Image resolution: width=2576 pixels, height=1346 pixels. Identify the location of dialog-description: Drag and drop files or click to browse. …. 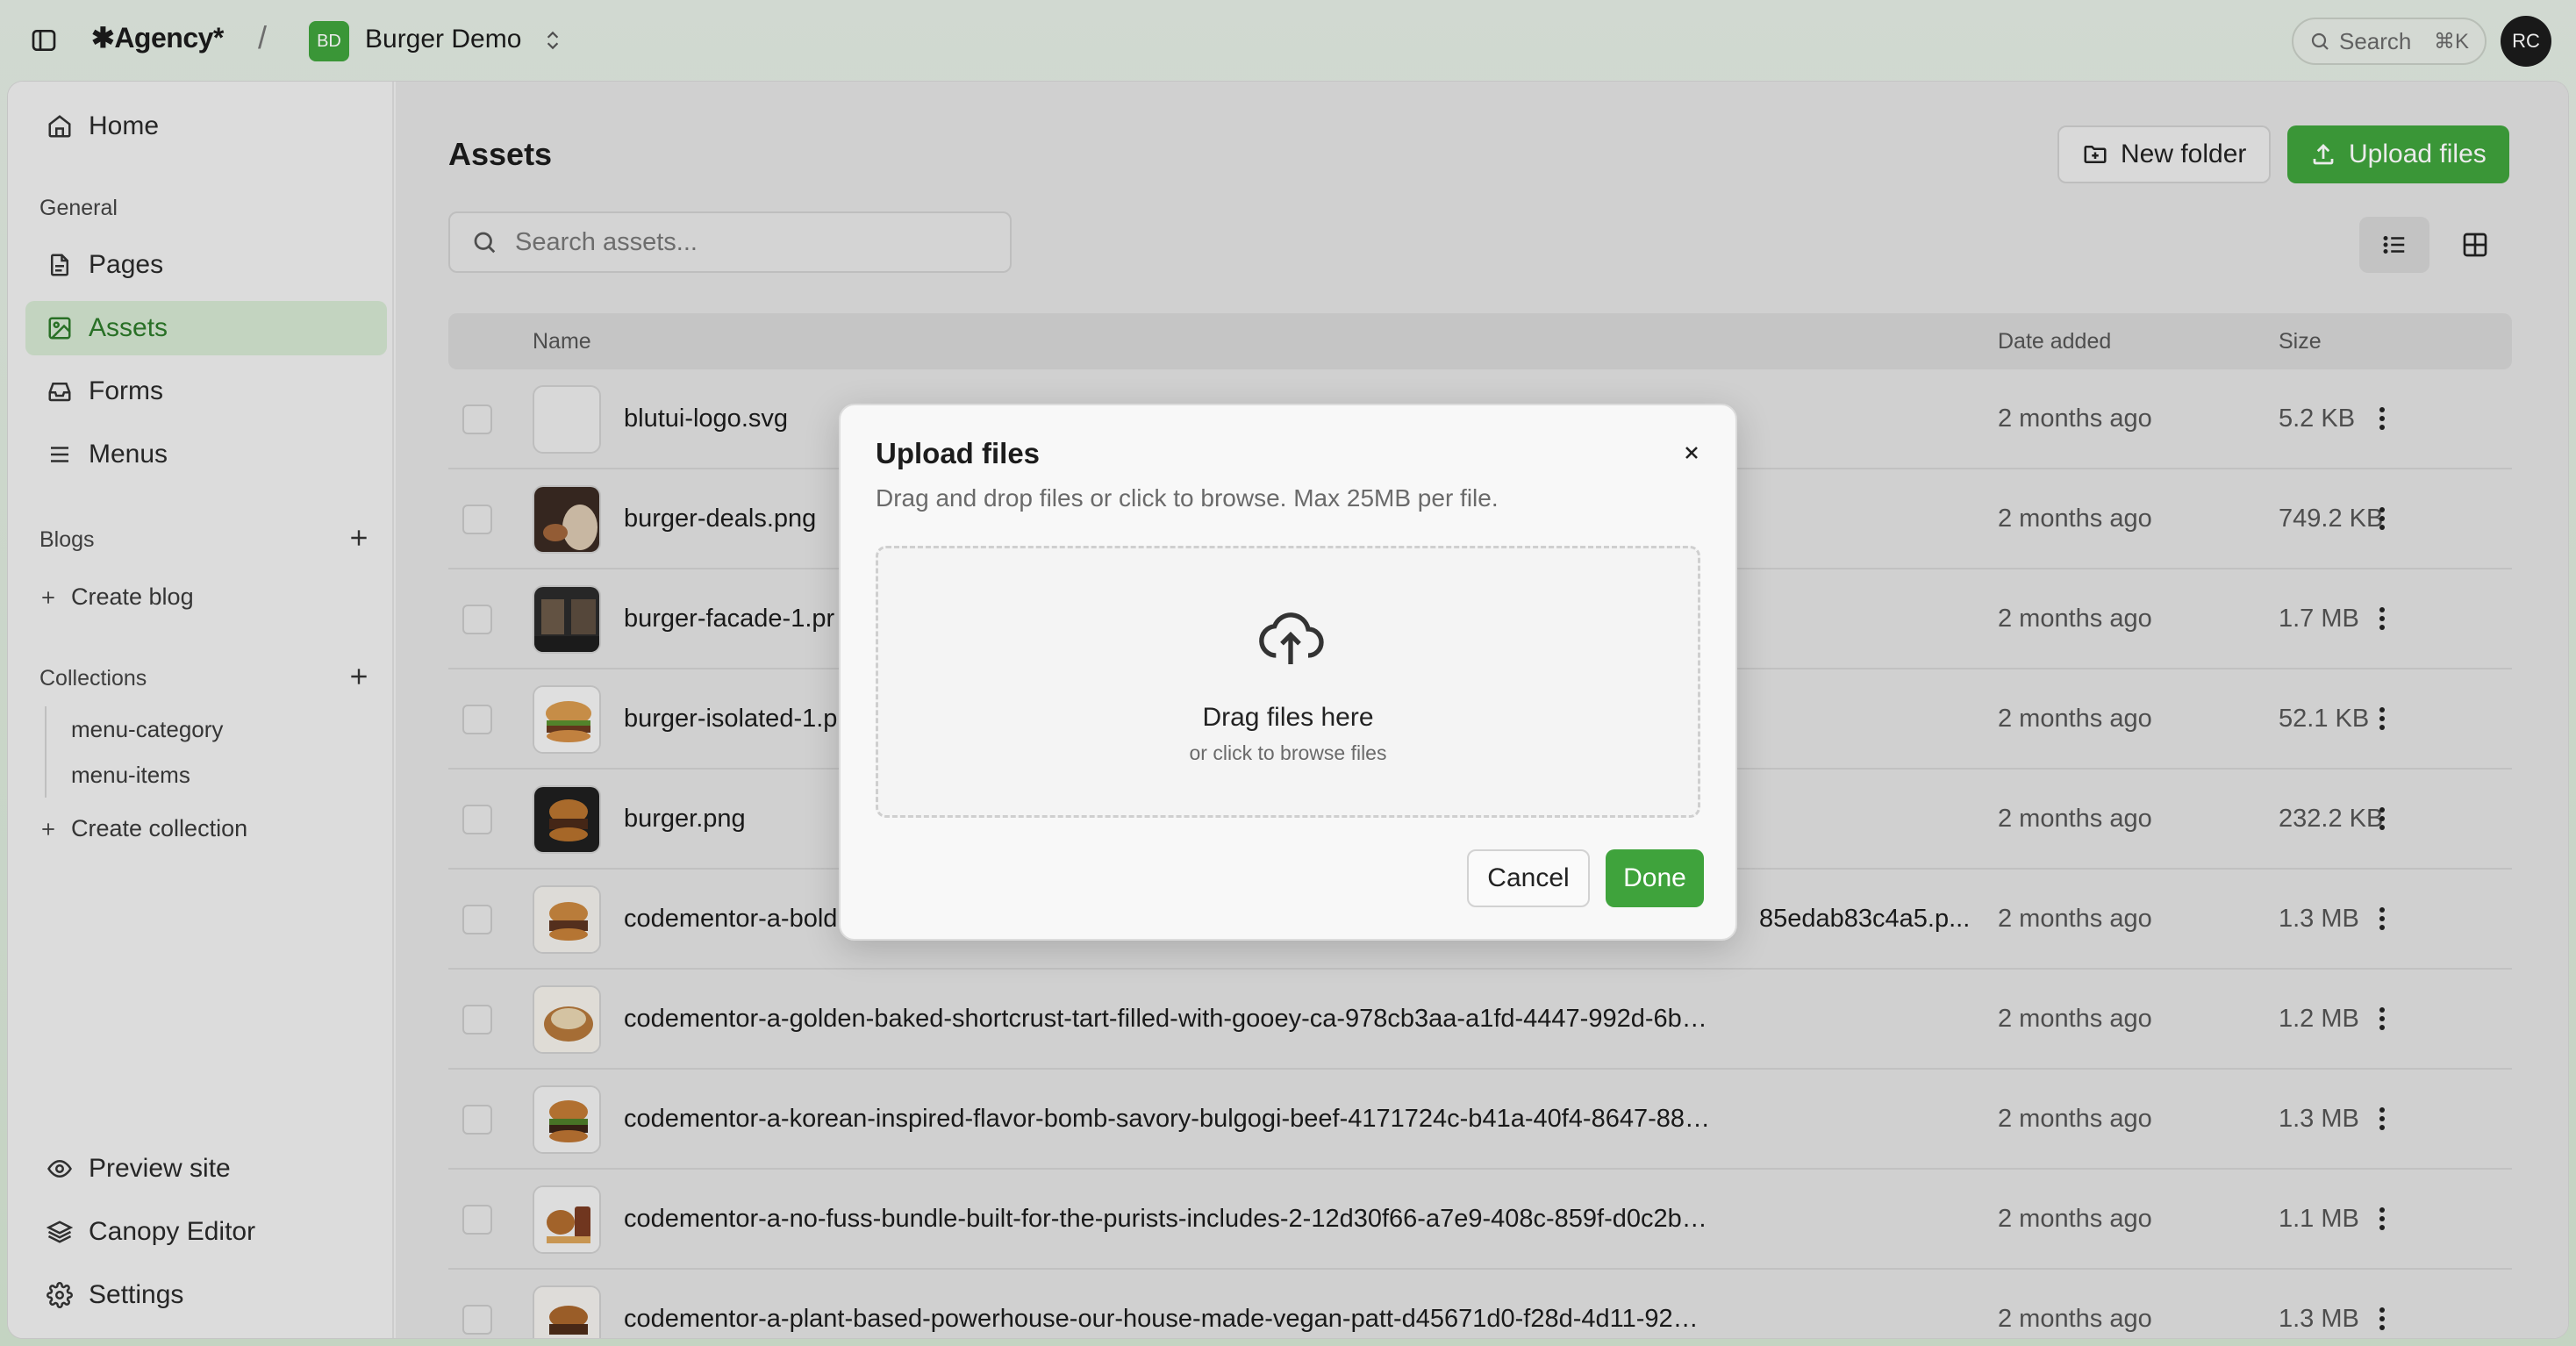
(1187, 498).